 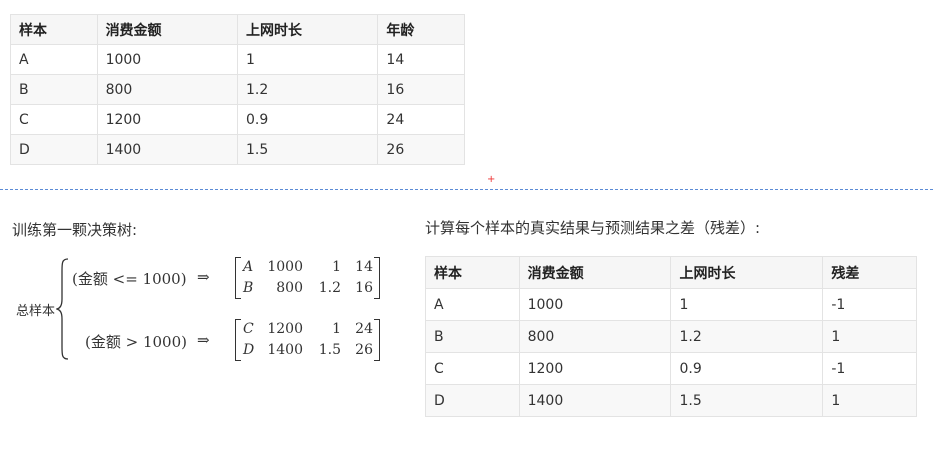 I want to click on cursor-marker: +, so click(x=491, y=179).